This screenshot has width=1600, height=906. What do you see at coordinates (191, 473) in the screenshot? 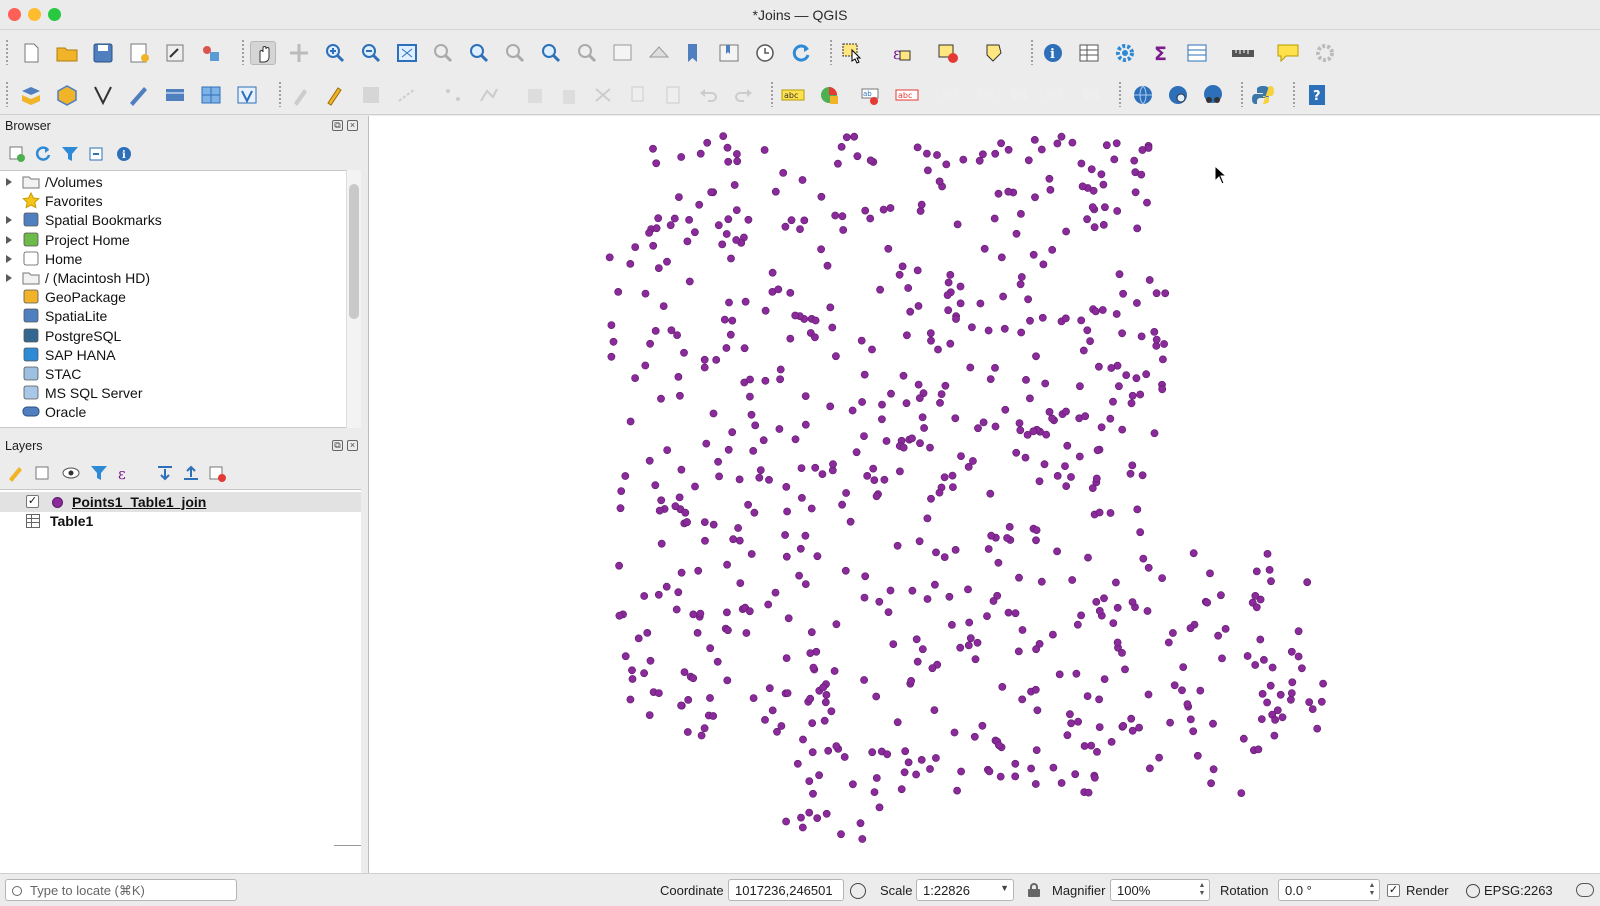
I see `collapse-all-layers-icon` at bounding box center [191, 473].